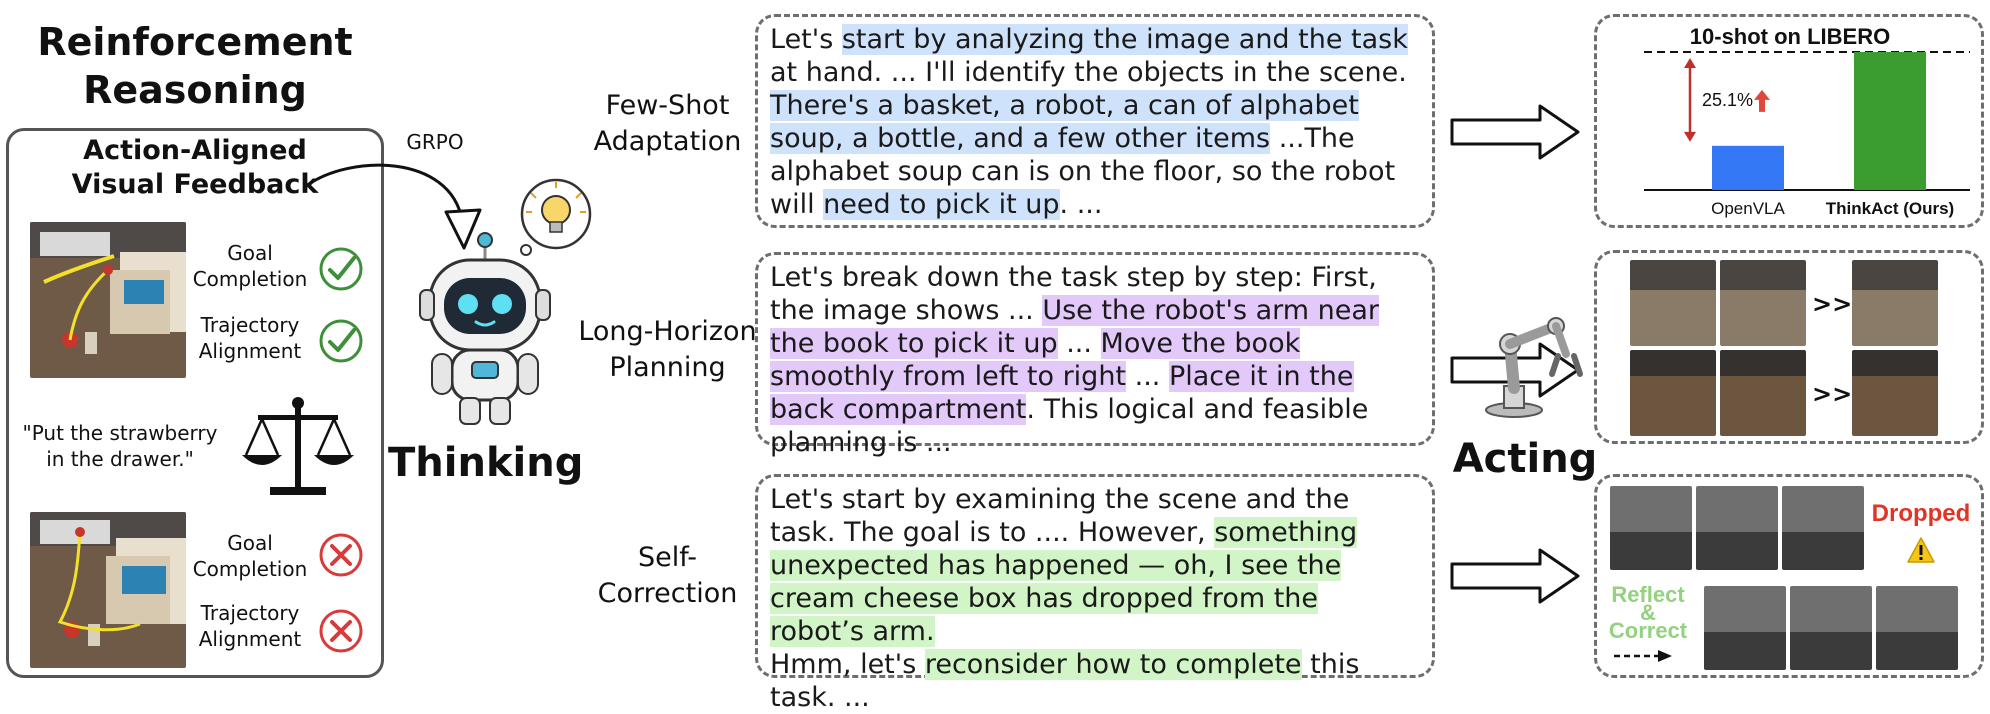 The image size is (1990, 714). What do you see at coordinates (1113, 664) in the screenshot?
I see `highlighted-reasoning: reconsider how to complete` at bounding box center [1113, 664].